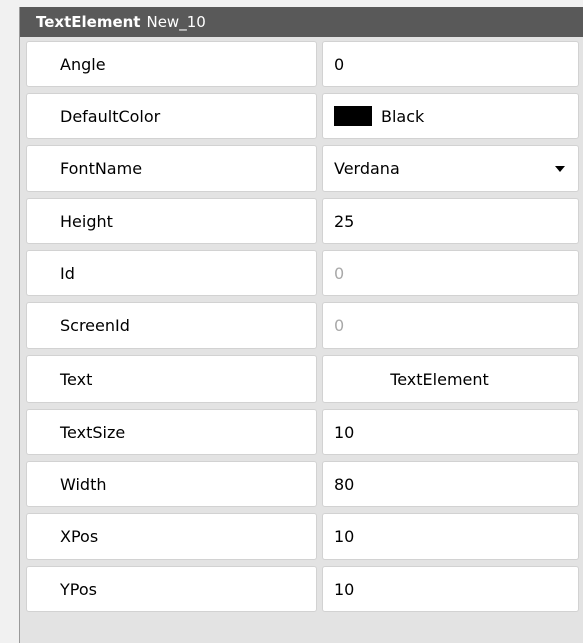 Image resolution: width=583 pixels, height=643 pixels. I want to click on text-size-value: 10, so click(344, 432).